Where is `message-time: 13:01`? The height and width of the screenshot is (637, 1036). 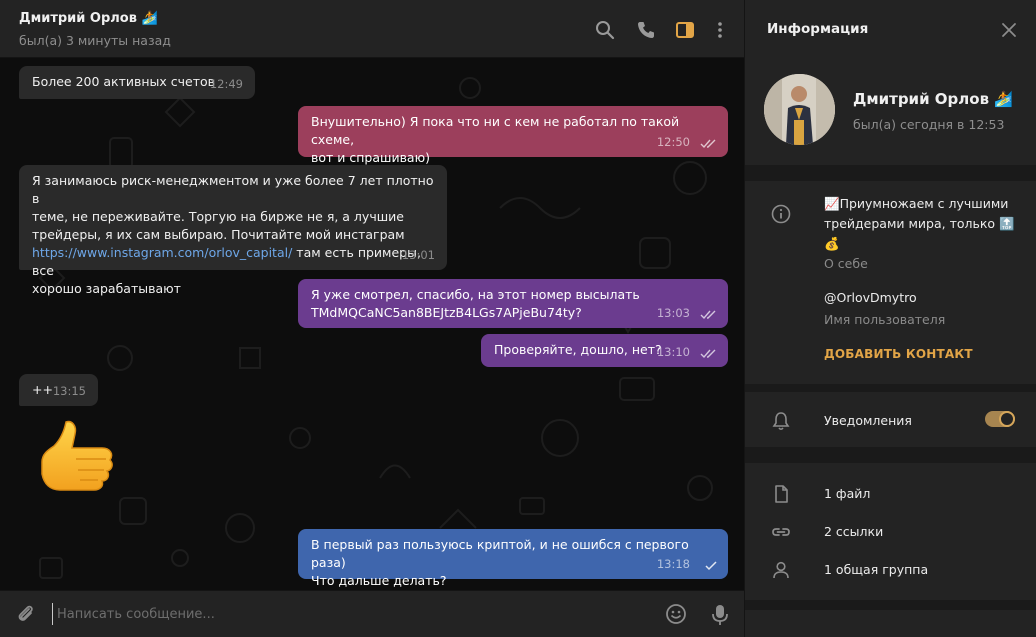
message-time: 13:01 is located at coordinates (418, 255).